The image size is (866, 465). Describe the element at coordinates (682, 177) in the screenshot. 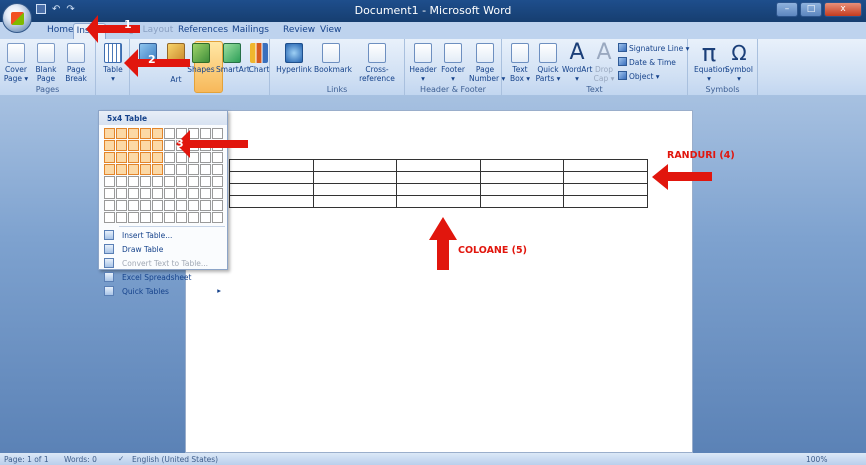

I see `arrow-rows` at that location.